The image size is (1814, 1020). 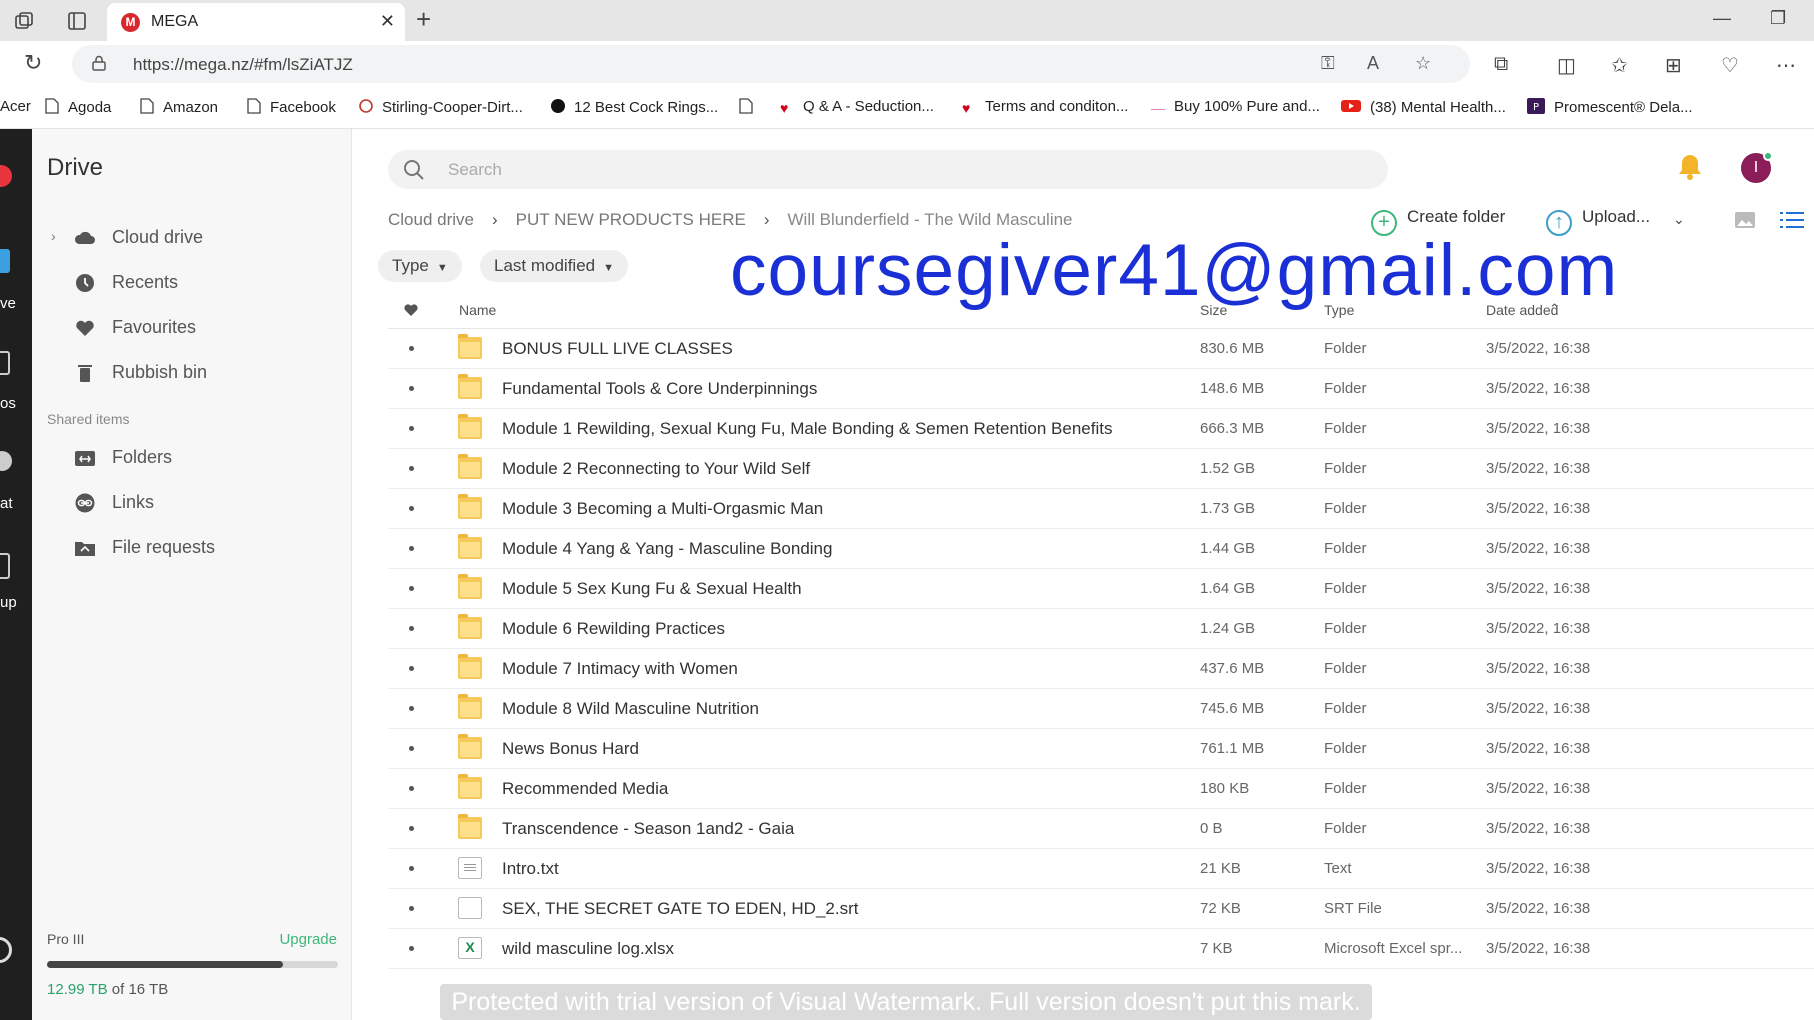 What do you see at coordinates (6, 950) in the screenshot?
I see `rail-settings-icon` at bounding box center [6, 950].